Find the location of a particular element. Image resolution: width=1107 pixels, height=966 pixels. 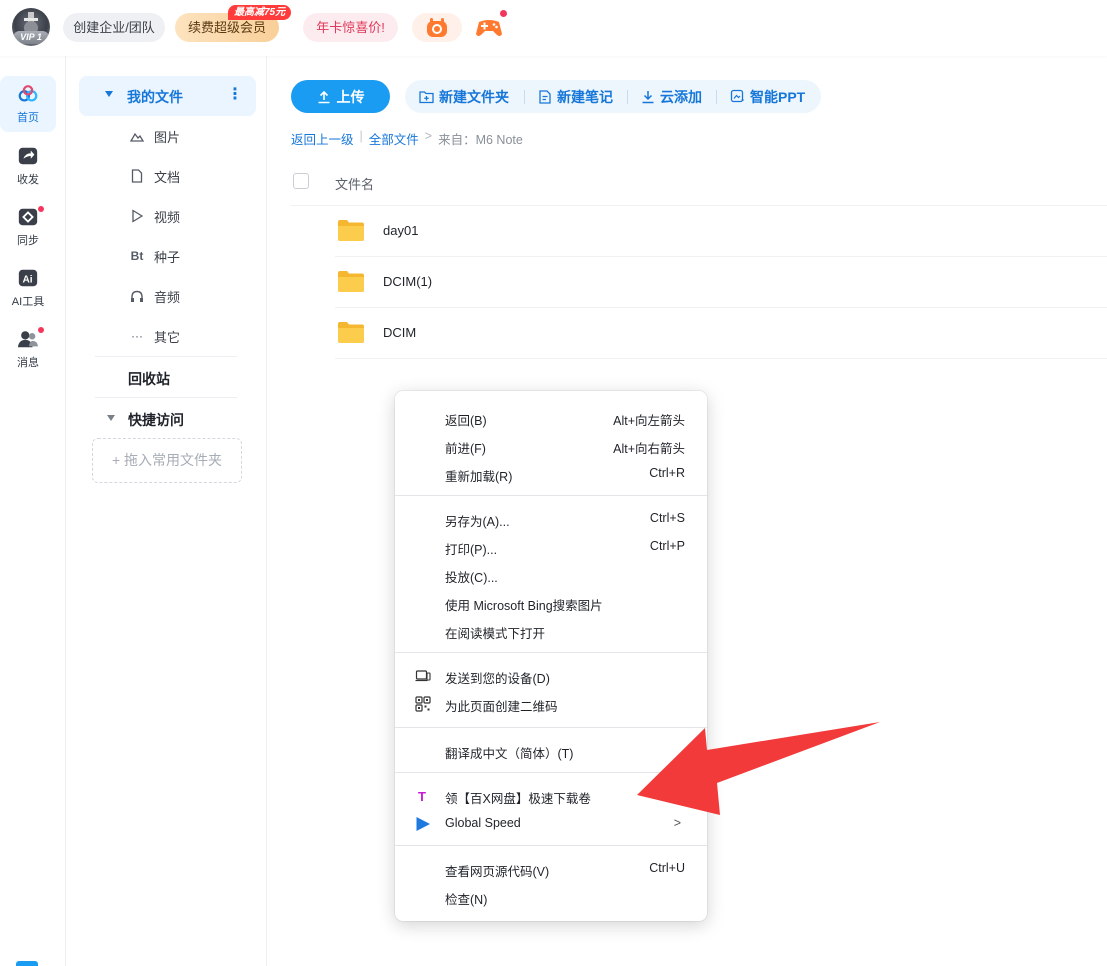

upload-button: 上传 is located at coordinates (340, 96).